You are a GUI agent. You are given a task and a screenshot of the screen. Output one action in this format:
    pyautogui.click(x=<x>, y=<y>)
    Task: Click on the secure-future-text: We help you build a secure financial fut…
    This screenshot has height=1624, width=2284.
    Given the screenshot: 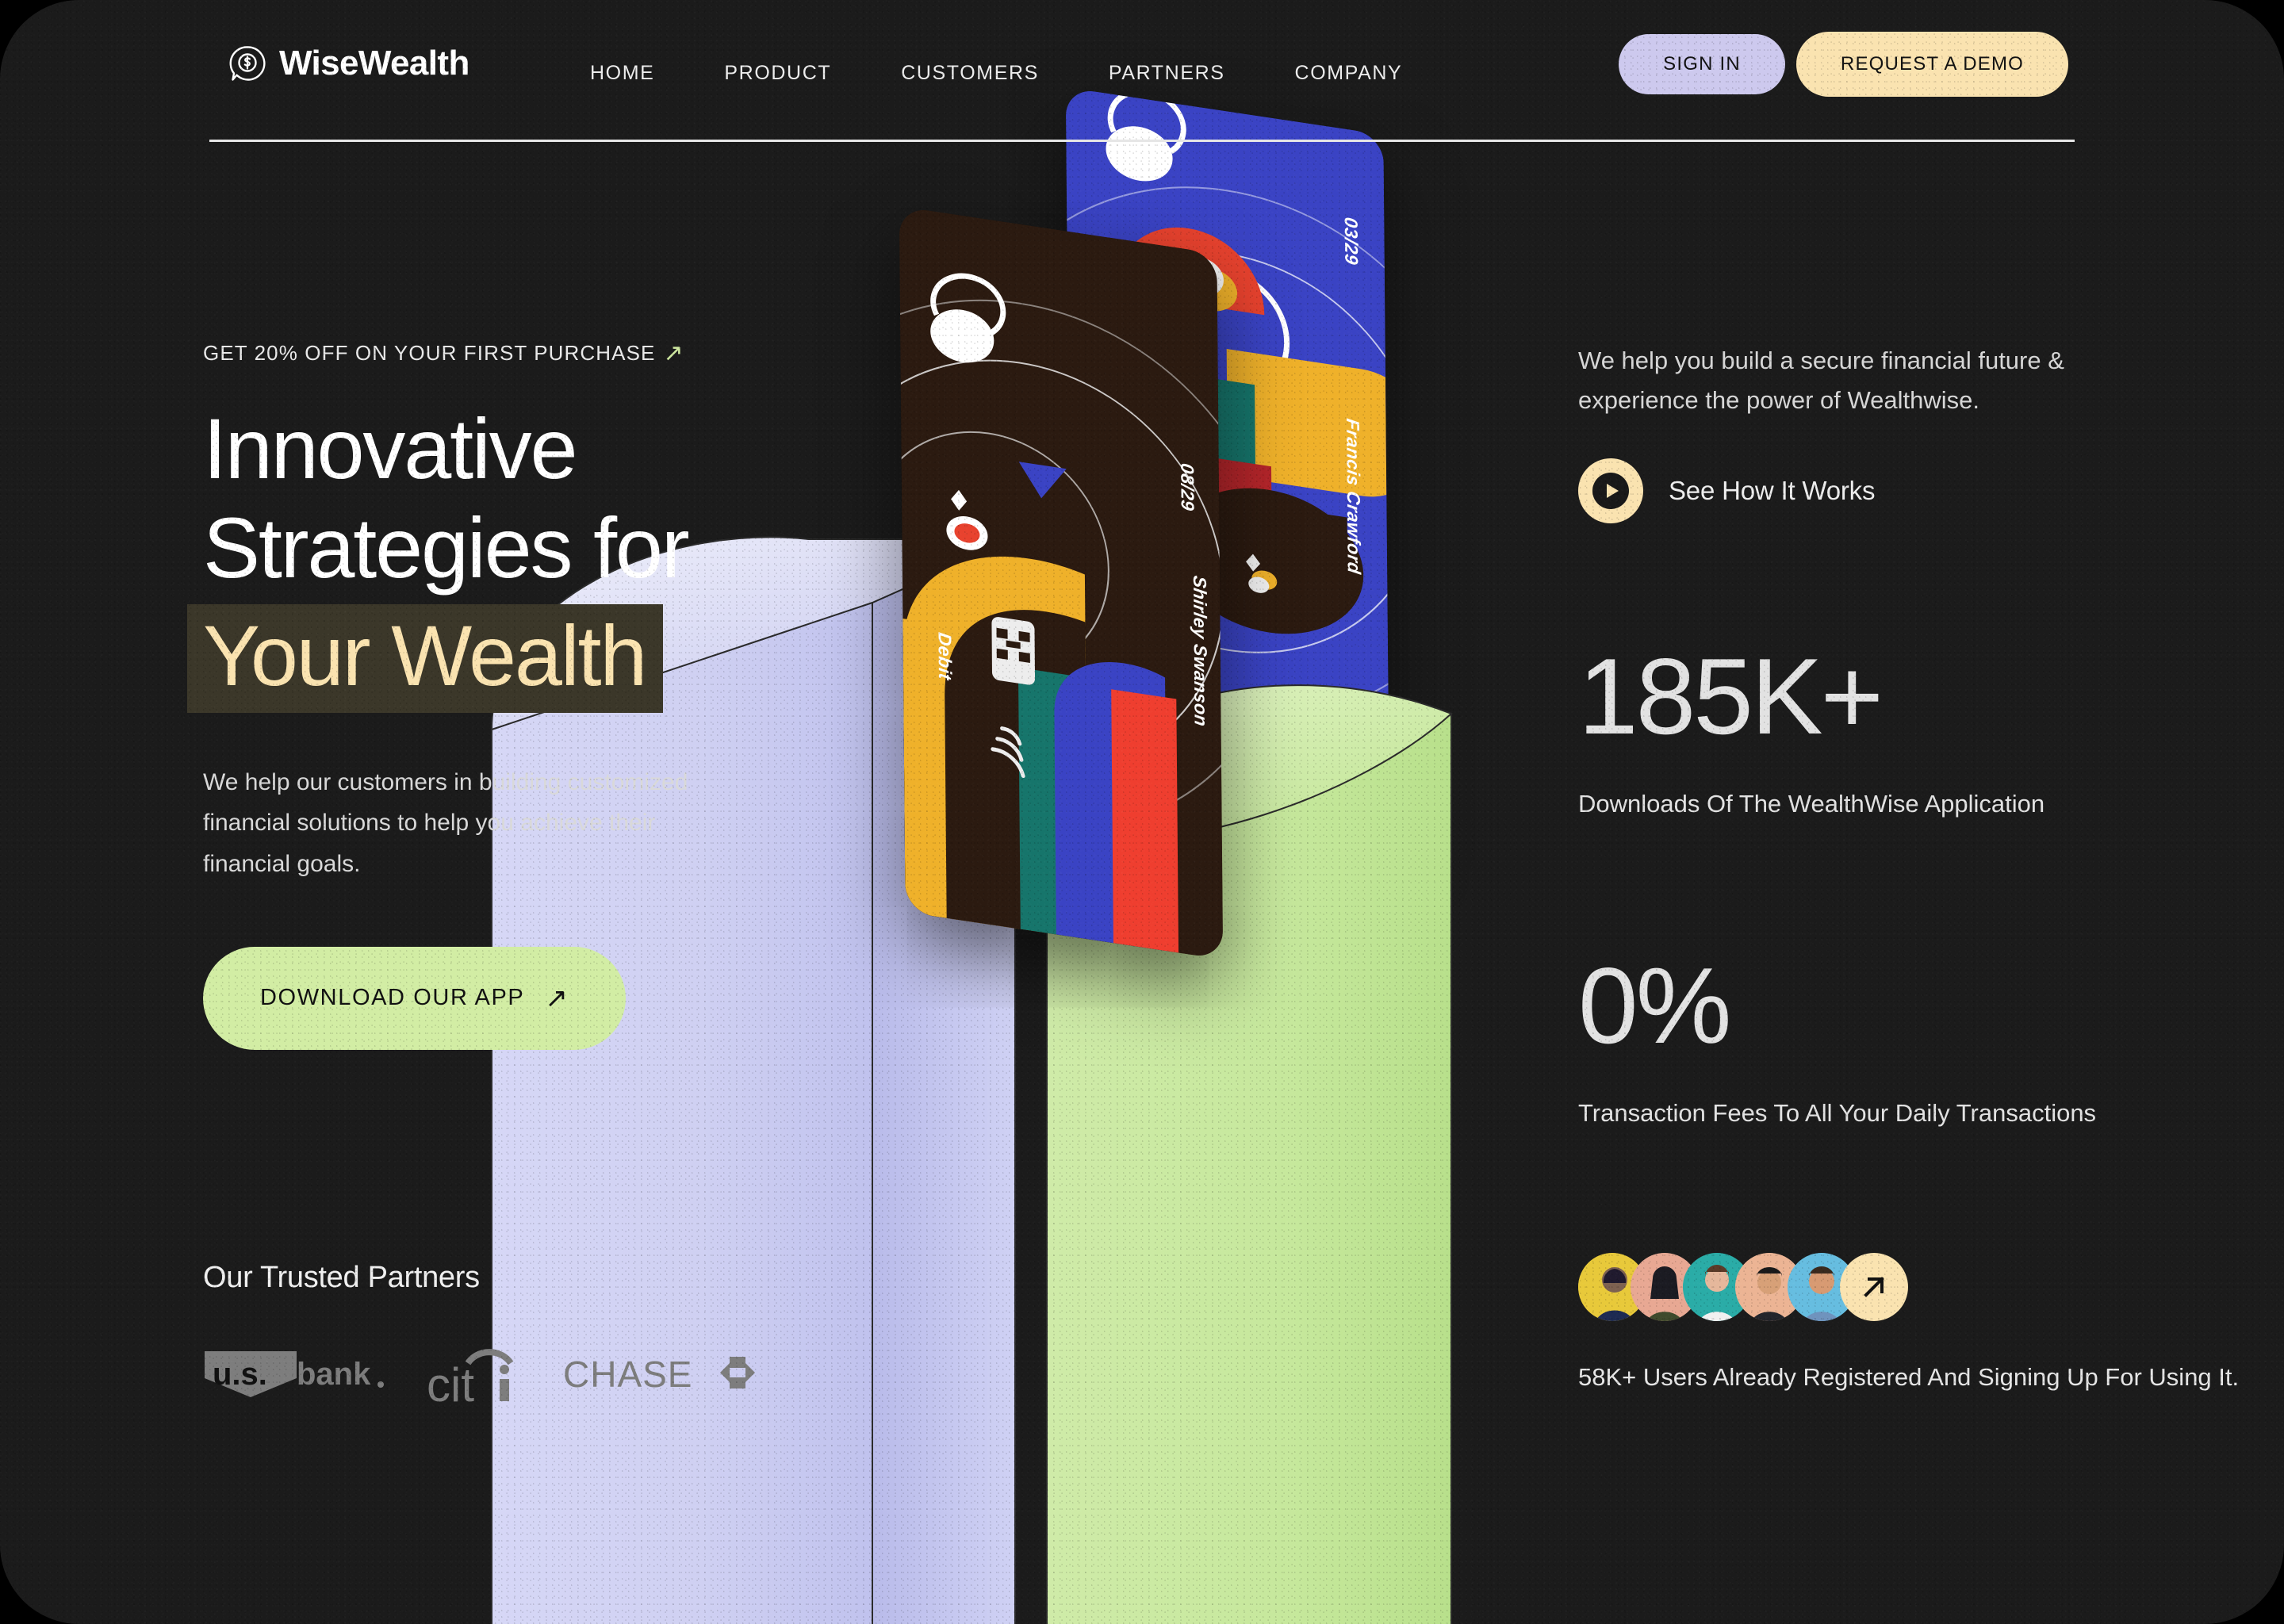 What is the action you would take?
    pyautogui.click(x=1821, y=381)
    